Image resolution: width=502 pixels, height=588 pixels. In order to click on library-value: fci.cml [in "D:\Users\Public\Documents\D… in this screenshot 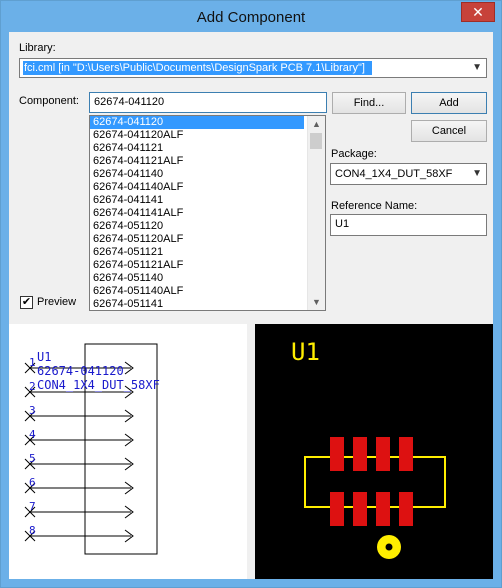, I will do `click(197, 68)`.